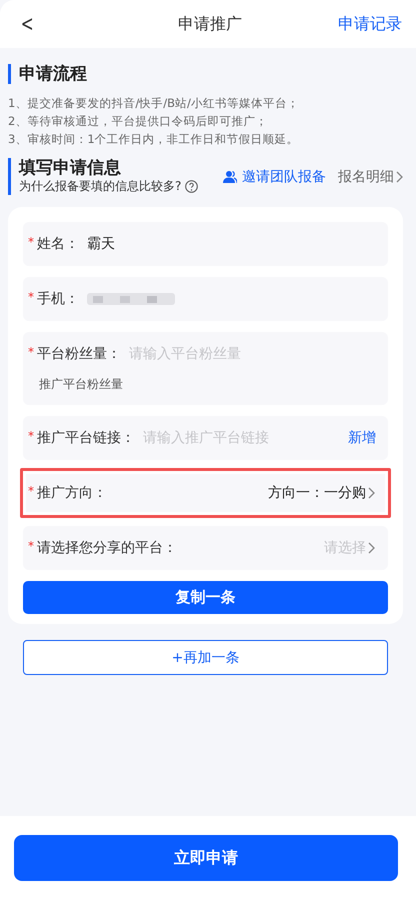 The height and width of the screenshot is (897, 416). Describe the element at coordinates (371, 177) in the screenshot. I see `details-link: 报名明细` at that location.